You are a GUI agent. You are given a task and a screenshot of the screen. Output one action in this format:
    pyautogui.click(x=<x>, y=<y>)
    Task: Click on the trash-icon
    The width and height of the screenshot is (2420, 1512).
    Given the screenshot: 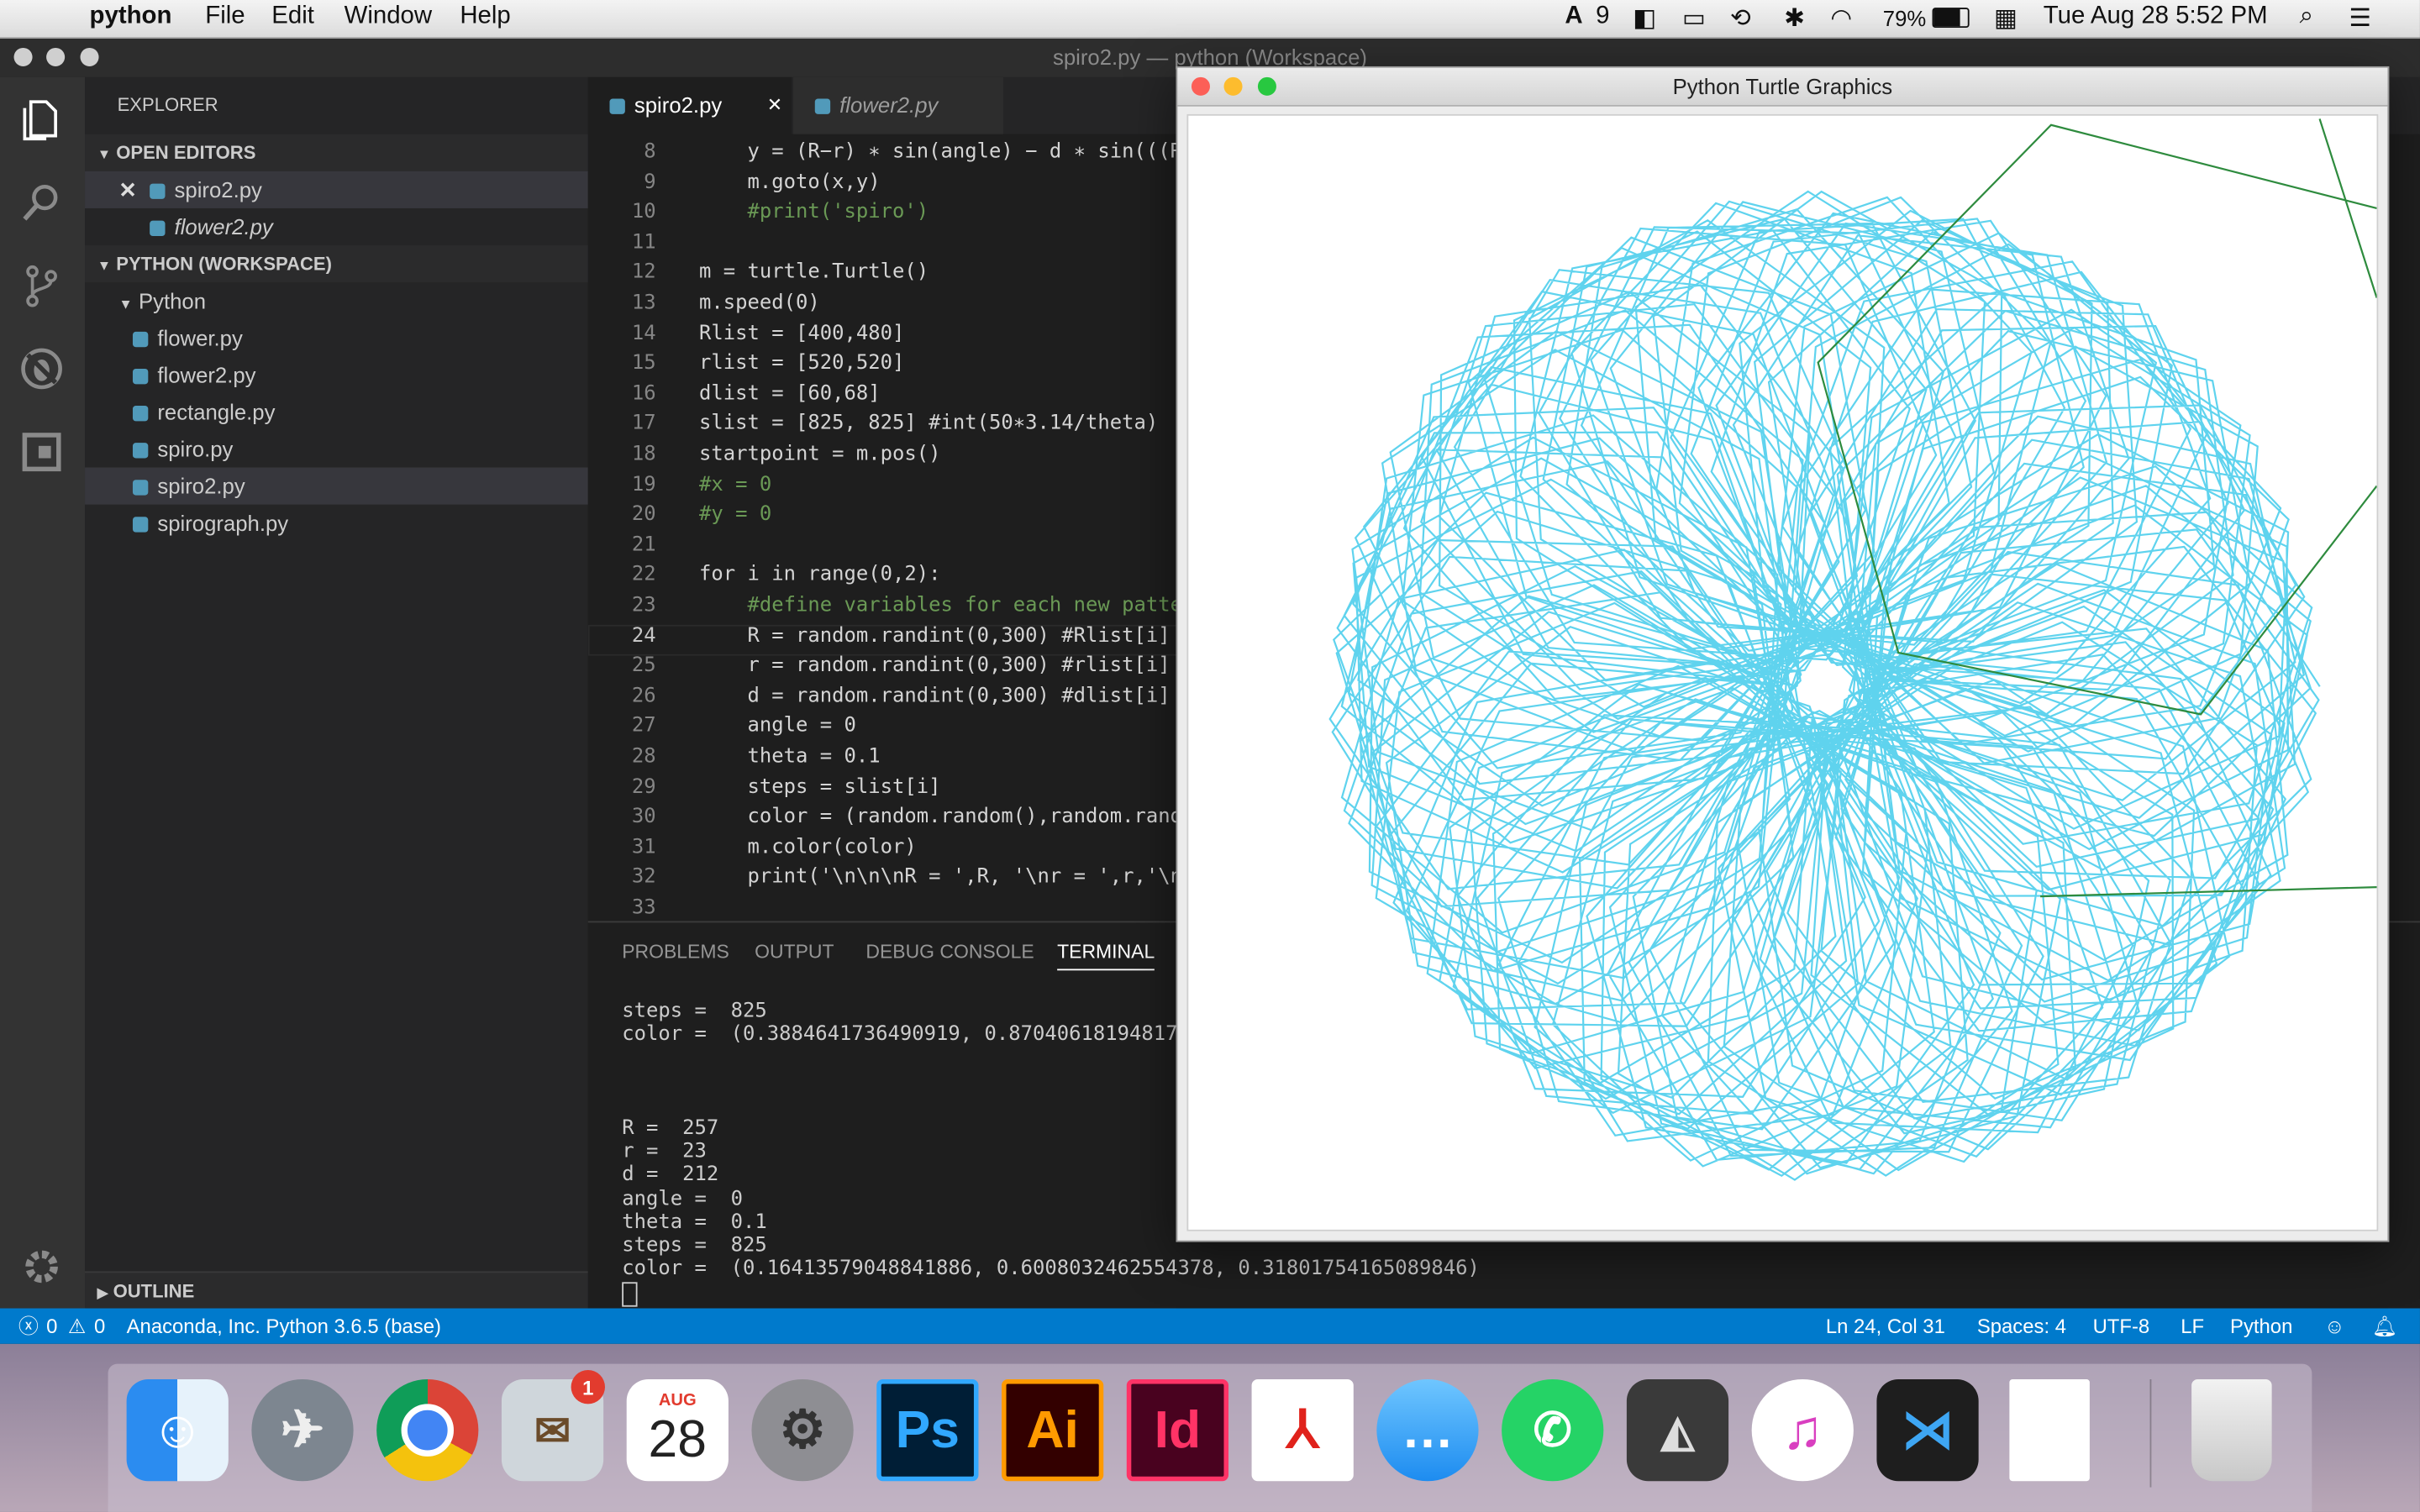 What is the action you would take?
    pyautogui.click(x=2231, y=1430)
    